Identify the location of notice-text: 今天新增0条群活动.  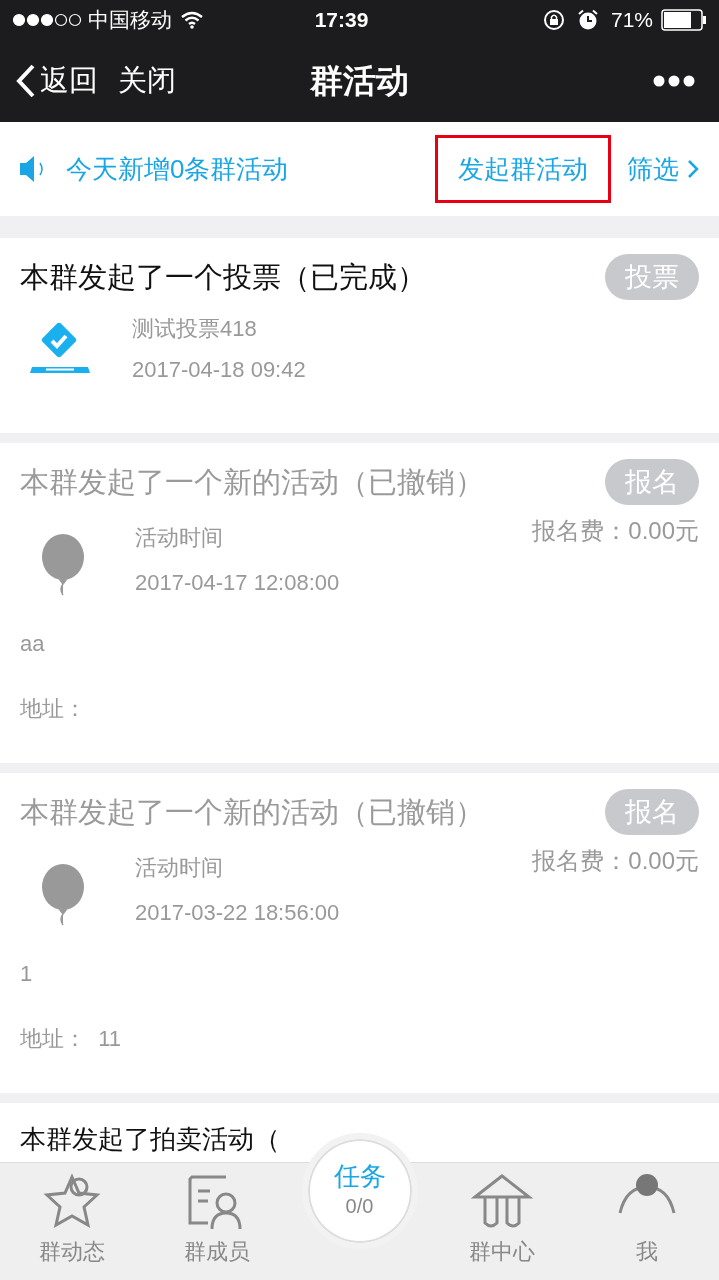
(177, 169).